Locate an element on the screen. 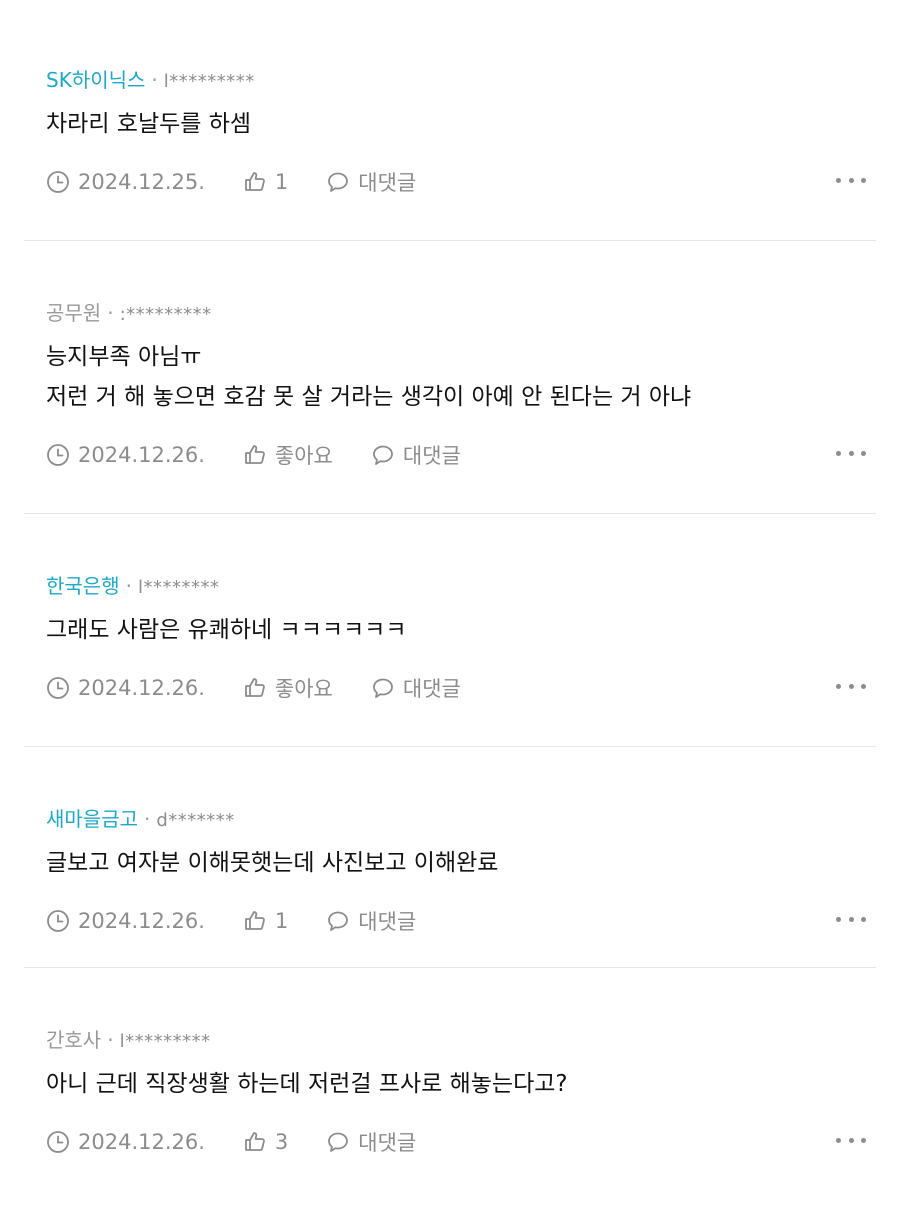  username: d******* is located at coordinates (195, 820).